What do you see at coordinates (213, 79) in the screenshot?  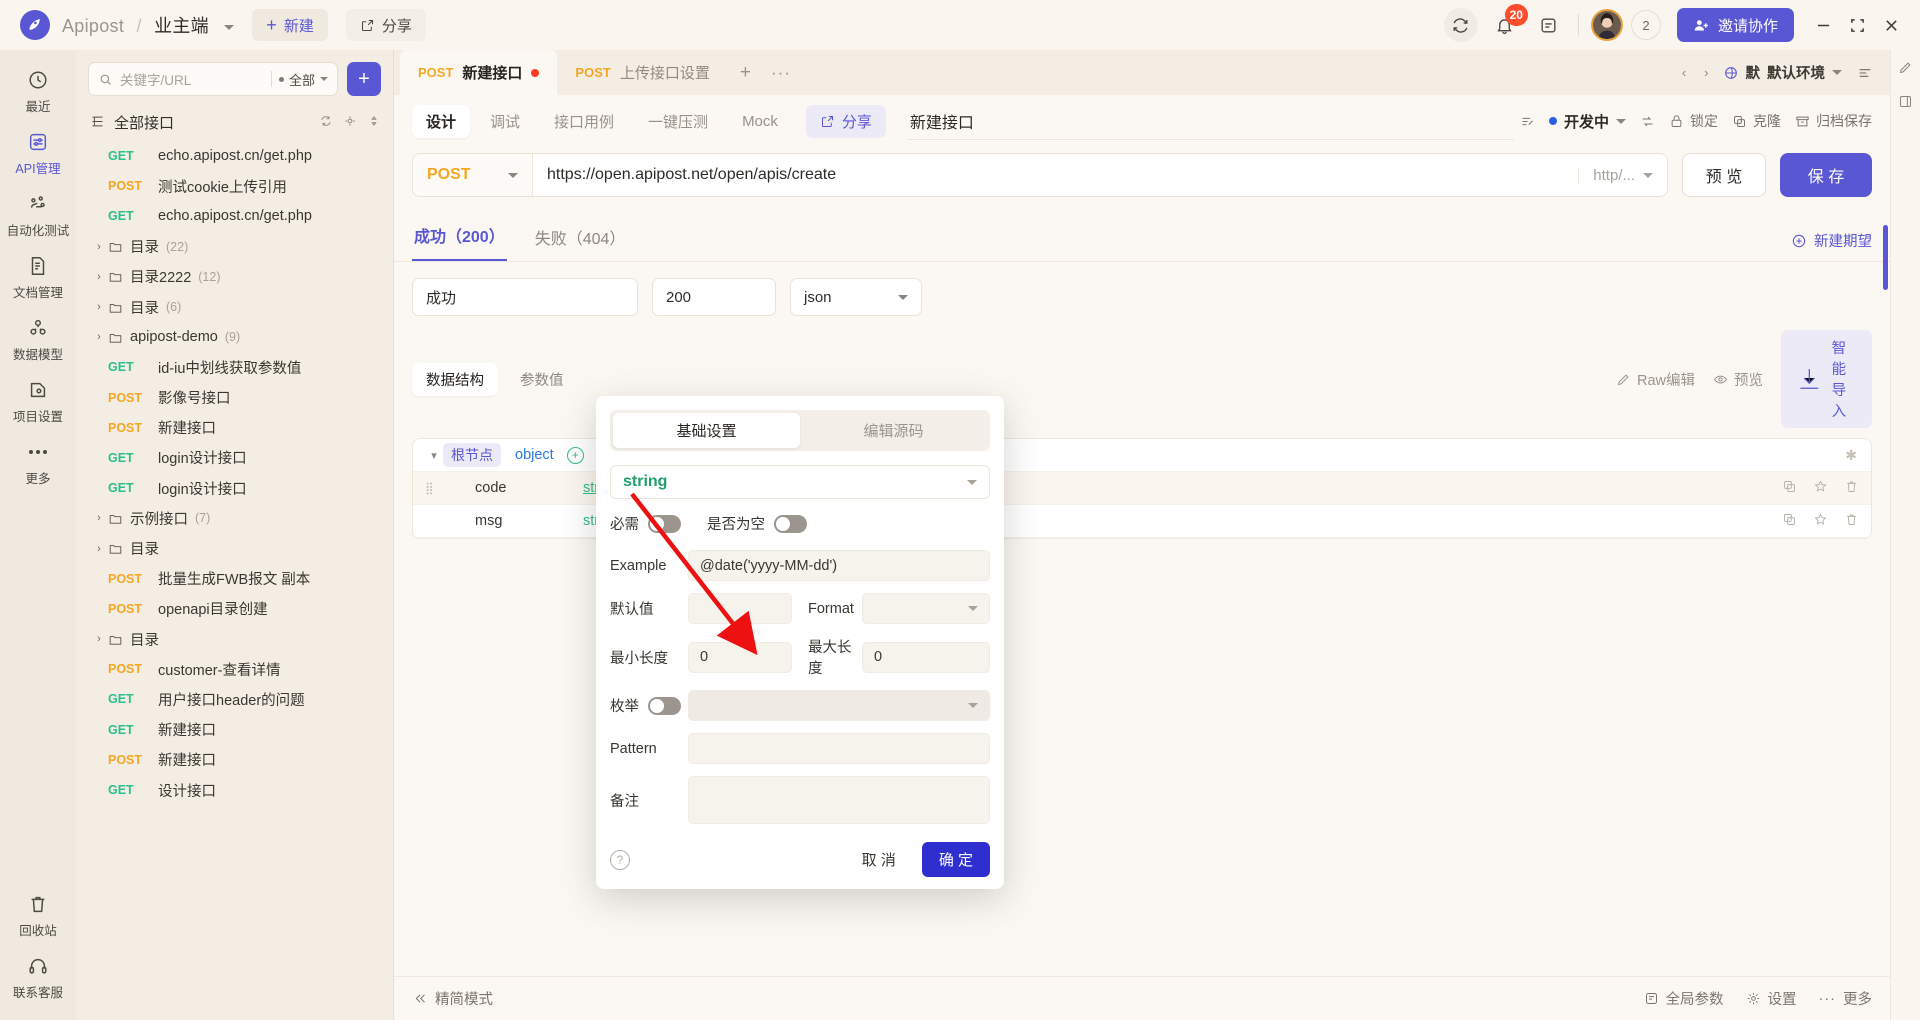 I see `search-input: 关键字/URL 全部` at bounding box center [213, 79].